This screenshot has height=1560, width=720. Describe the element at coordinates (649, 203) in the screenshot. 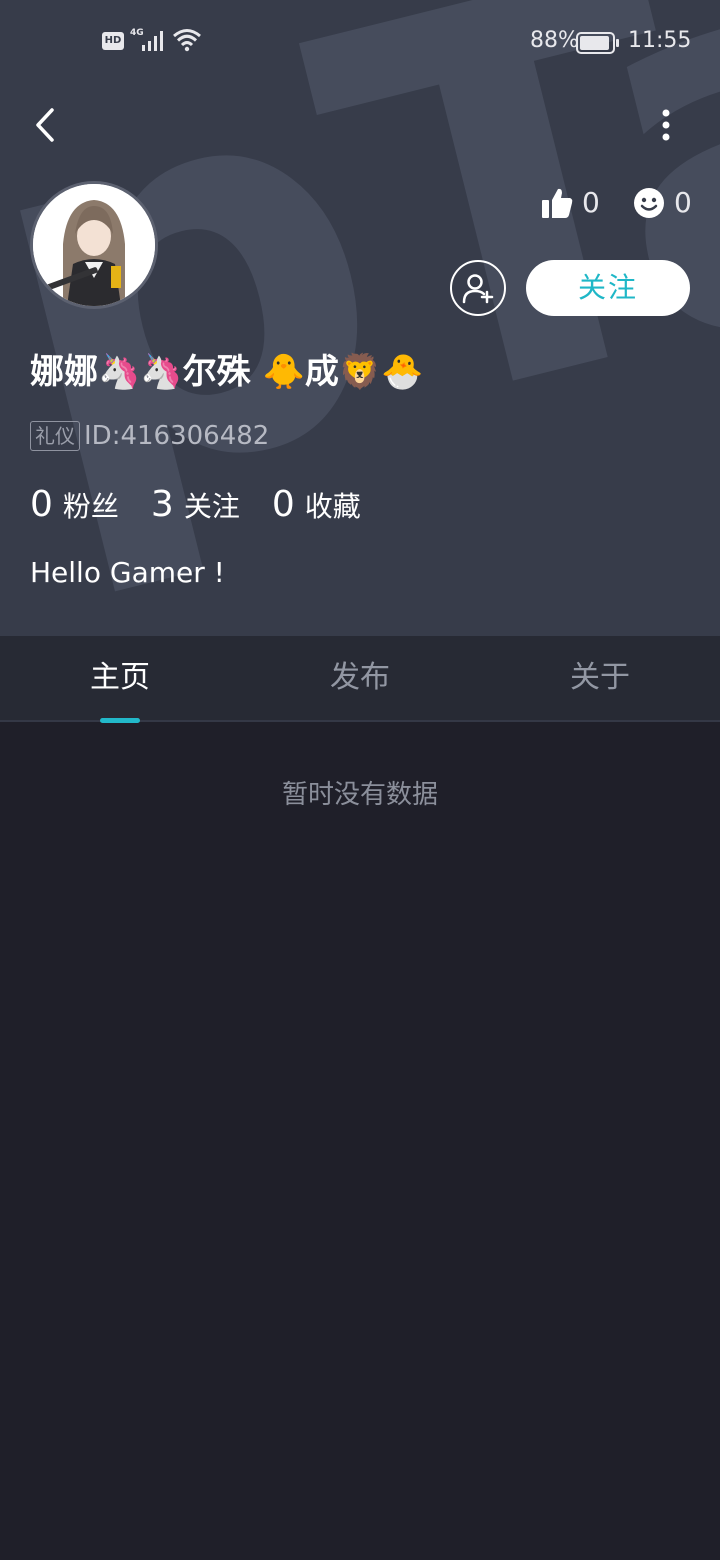

I see `smile-icon` at that location.